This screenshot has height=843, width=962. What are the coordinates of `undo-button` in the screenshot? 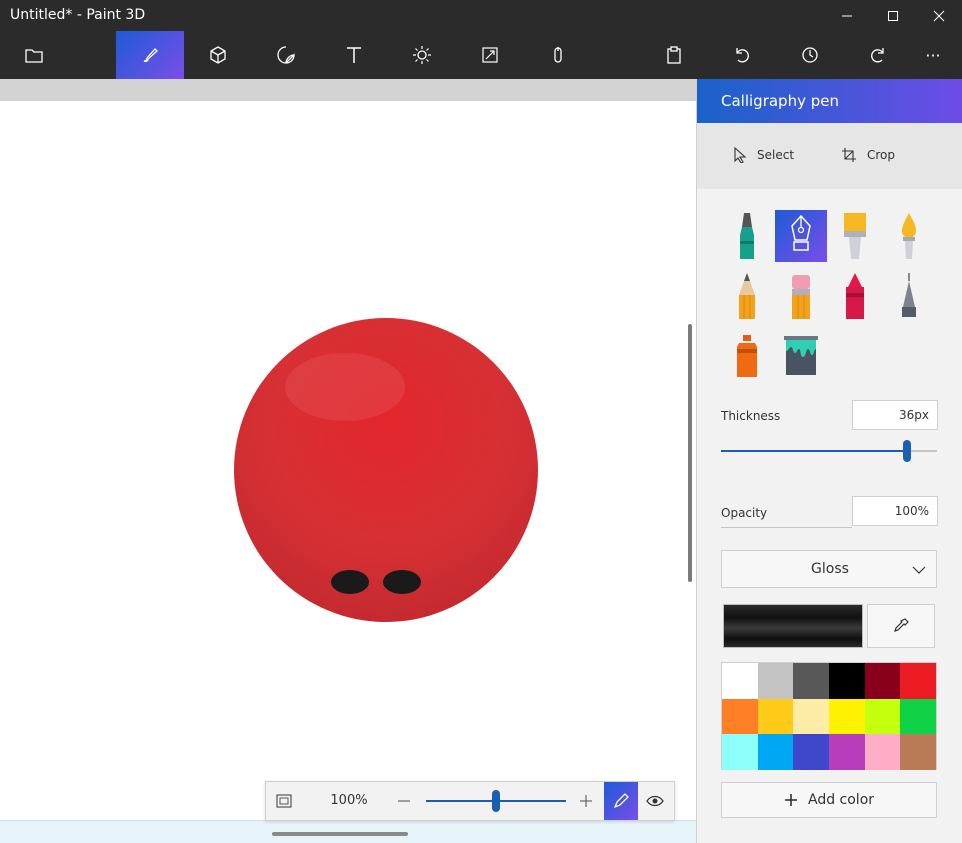 It's located at (742, 55).